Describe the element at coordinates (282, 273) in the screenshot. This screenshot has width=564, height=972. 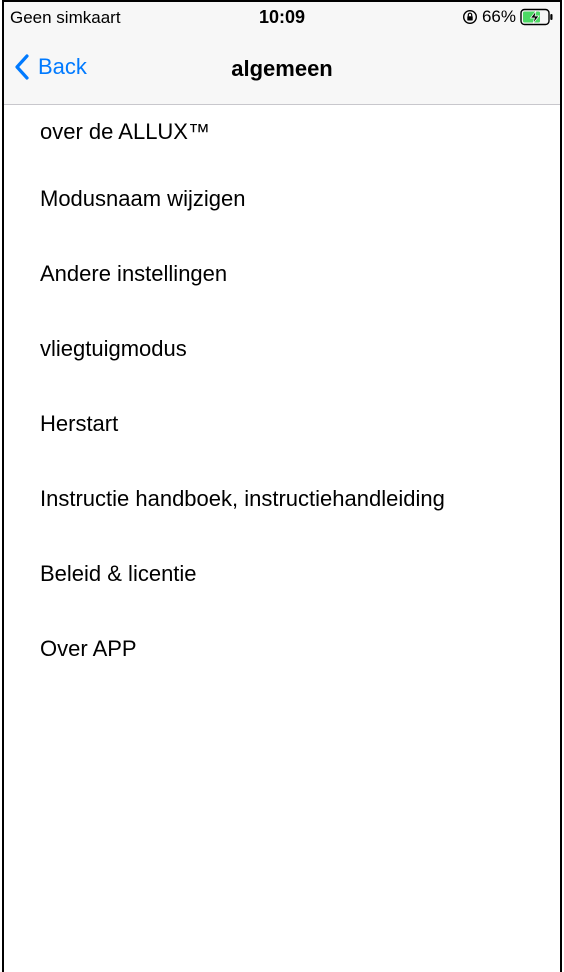
I see `menu-item-other-settings: Andere instellingen` at that location.